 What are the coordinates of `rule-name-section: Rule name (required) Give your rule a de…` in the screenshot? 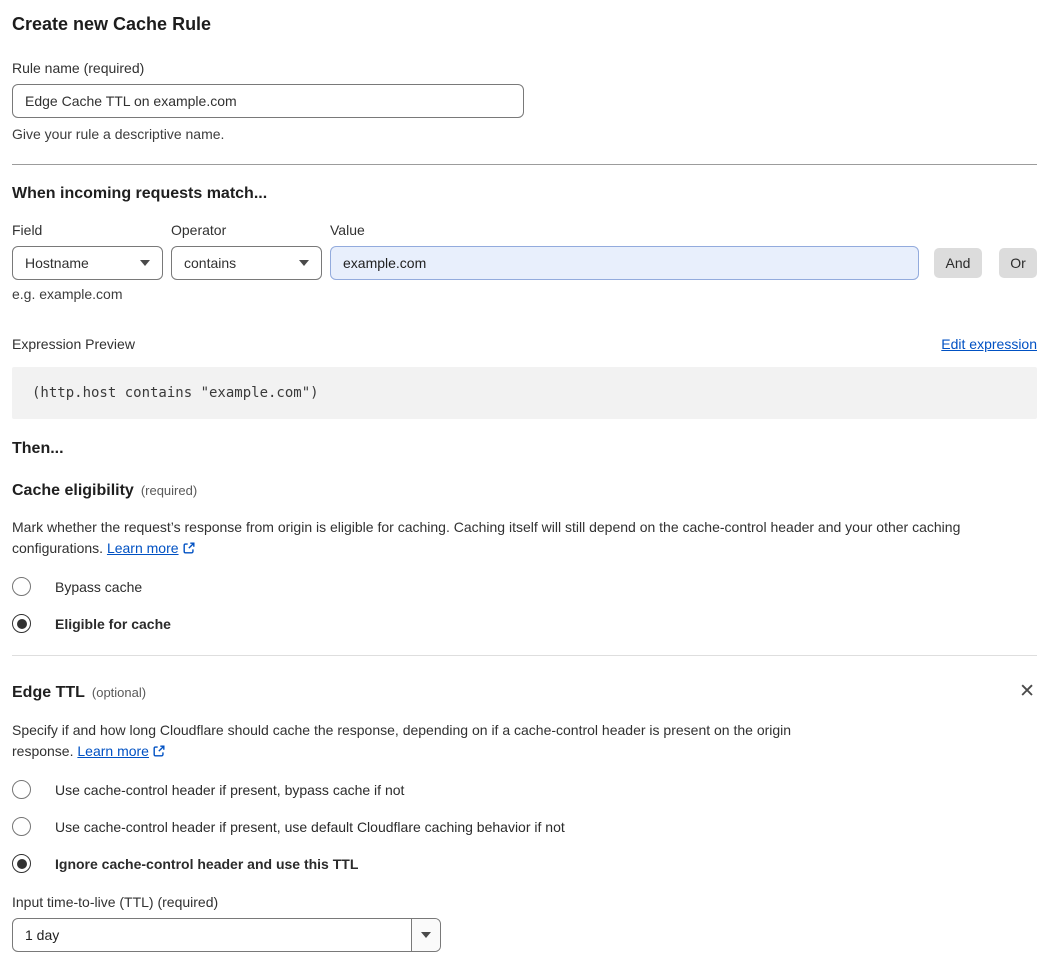 It's located at (524, 101).